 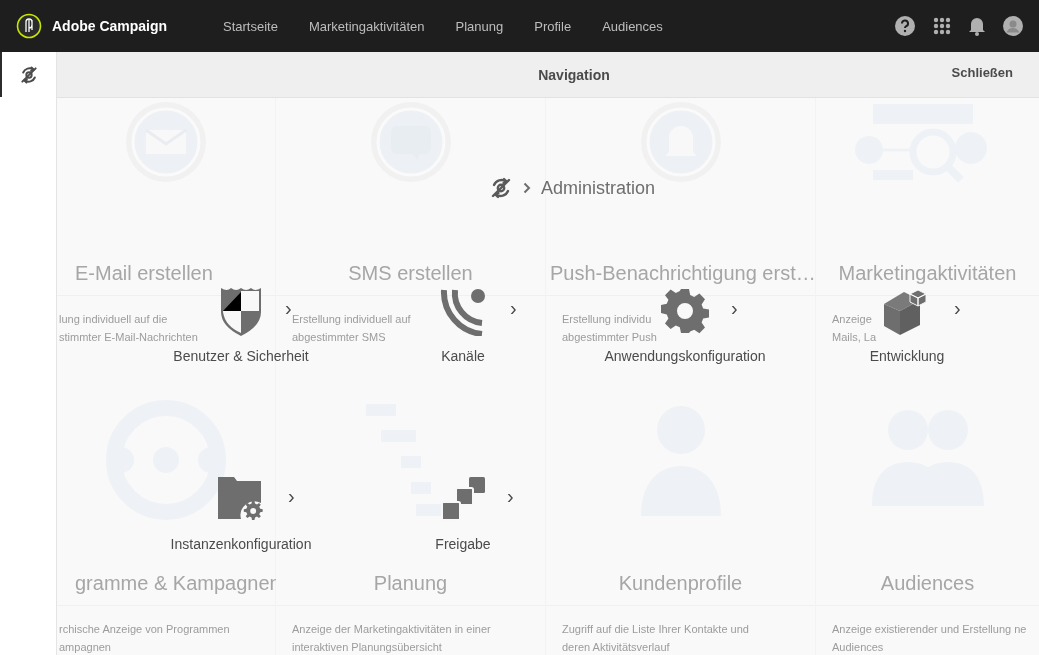 What do you see at coordinates (410, 583) in the screenshot?
I see `card-title: Planung` at bounding box center [410, 583].